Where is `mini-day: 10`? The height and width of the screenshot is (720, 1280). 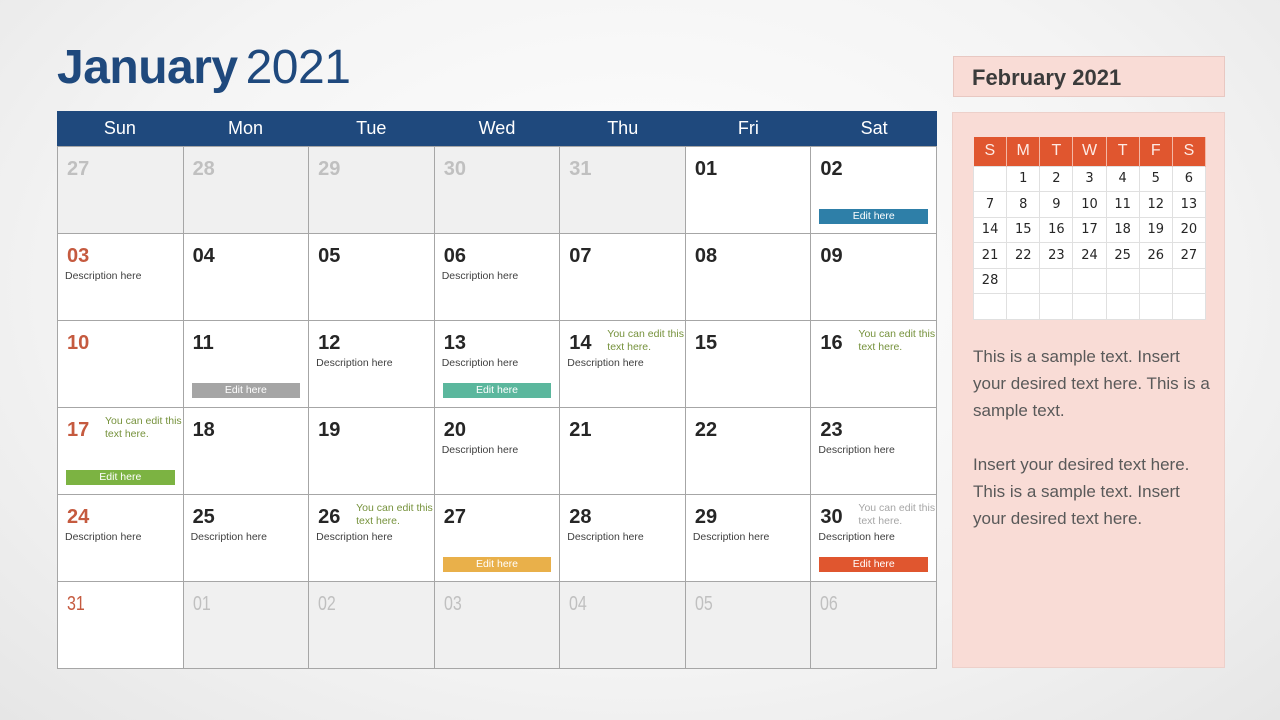 mini-day: 10 is located at coordinates (1089, 204).